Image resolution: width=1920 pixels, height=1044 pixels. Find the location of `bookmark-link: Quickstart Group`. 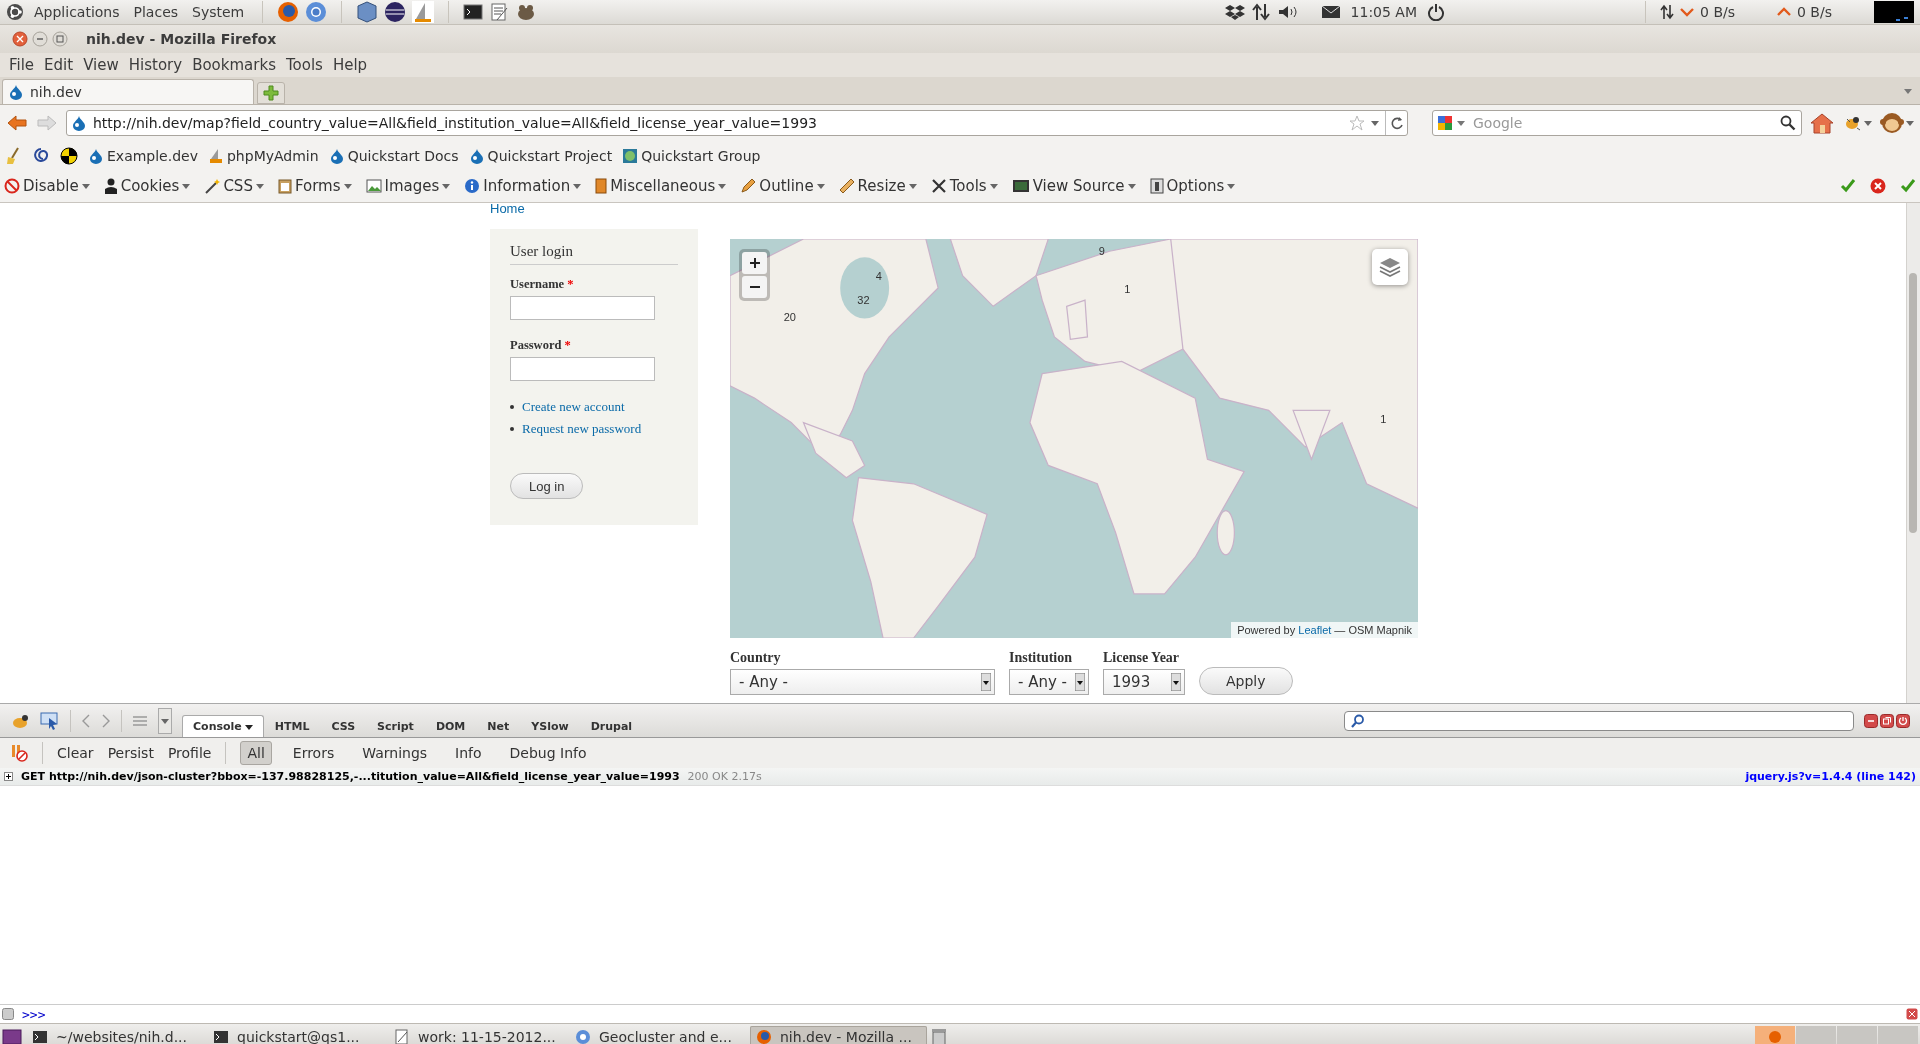

bookmark-link: Quickstart Group is located at coordinates (691, 156).